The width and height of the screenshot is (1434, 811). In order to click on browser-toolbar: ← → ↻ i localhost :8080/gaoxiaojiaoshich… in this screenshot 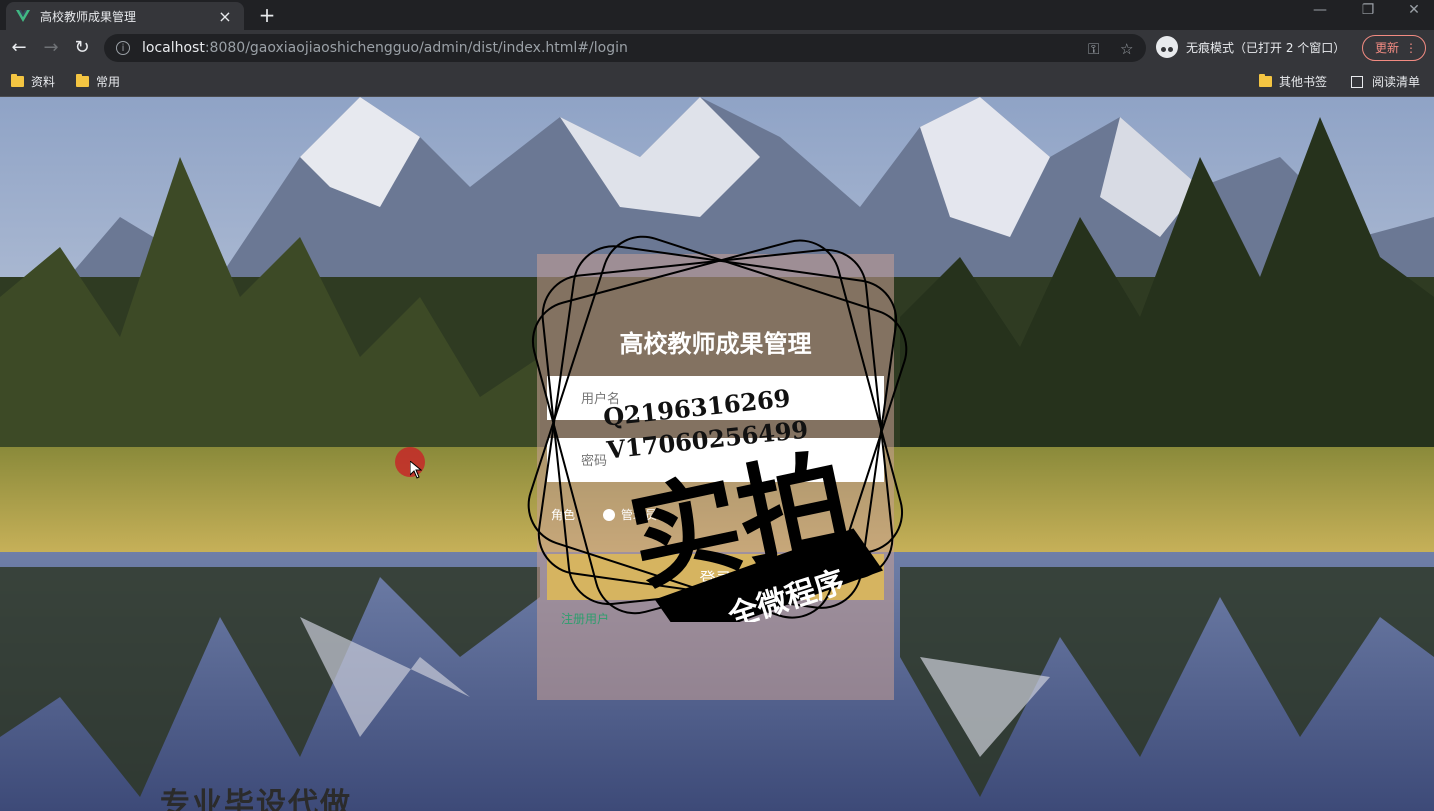, I will do `click(717, 48)`.